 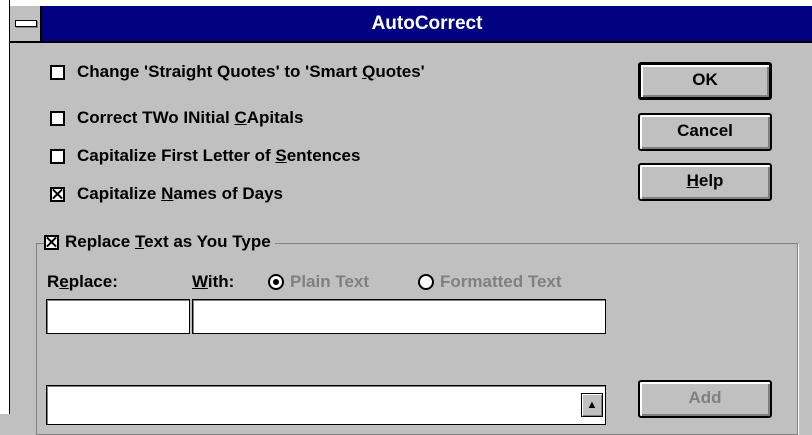 What do you see at coordinates (427, 23) in the screenshot?
I see `window-title: AutoCorrect` at bounding box center [427, 23].